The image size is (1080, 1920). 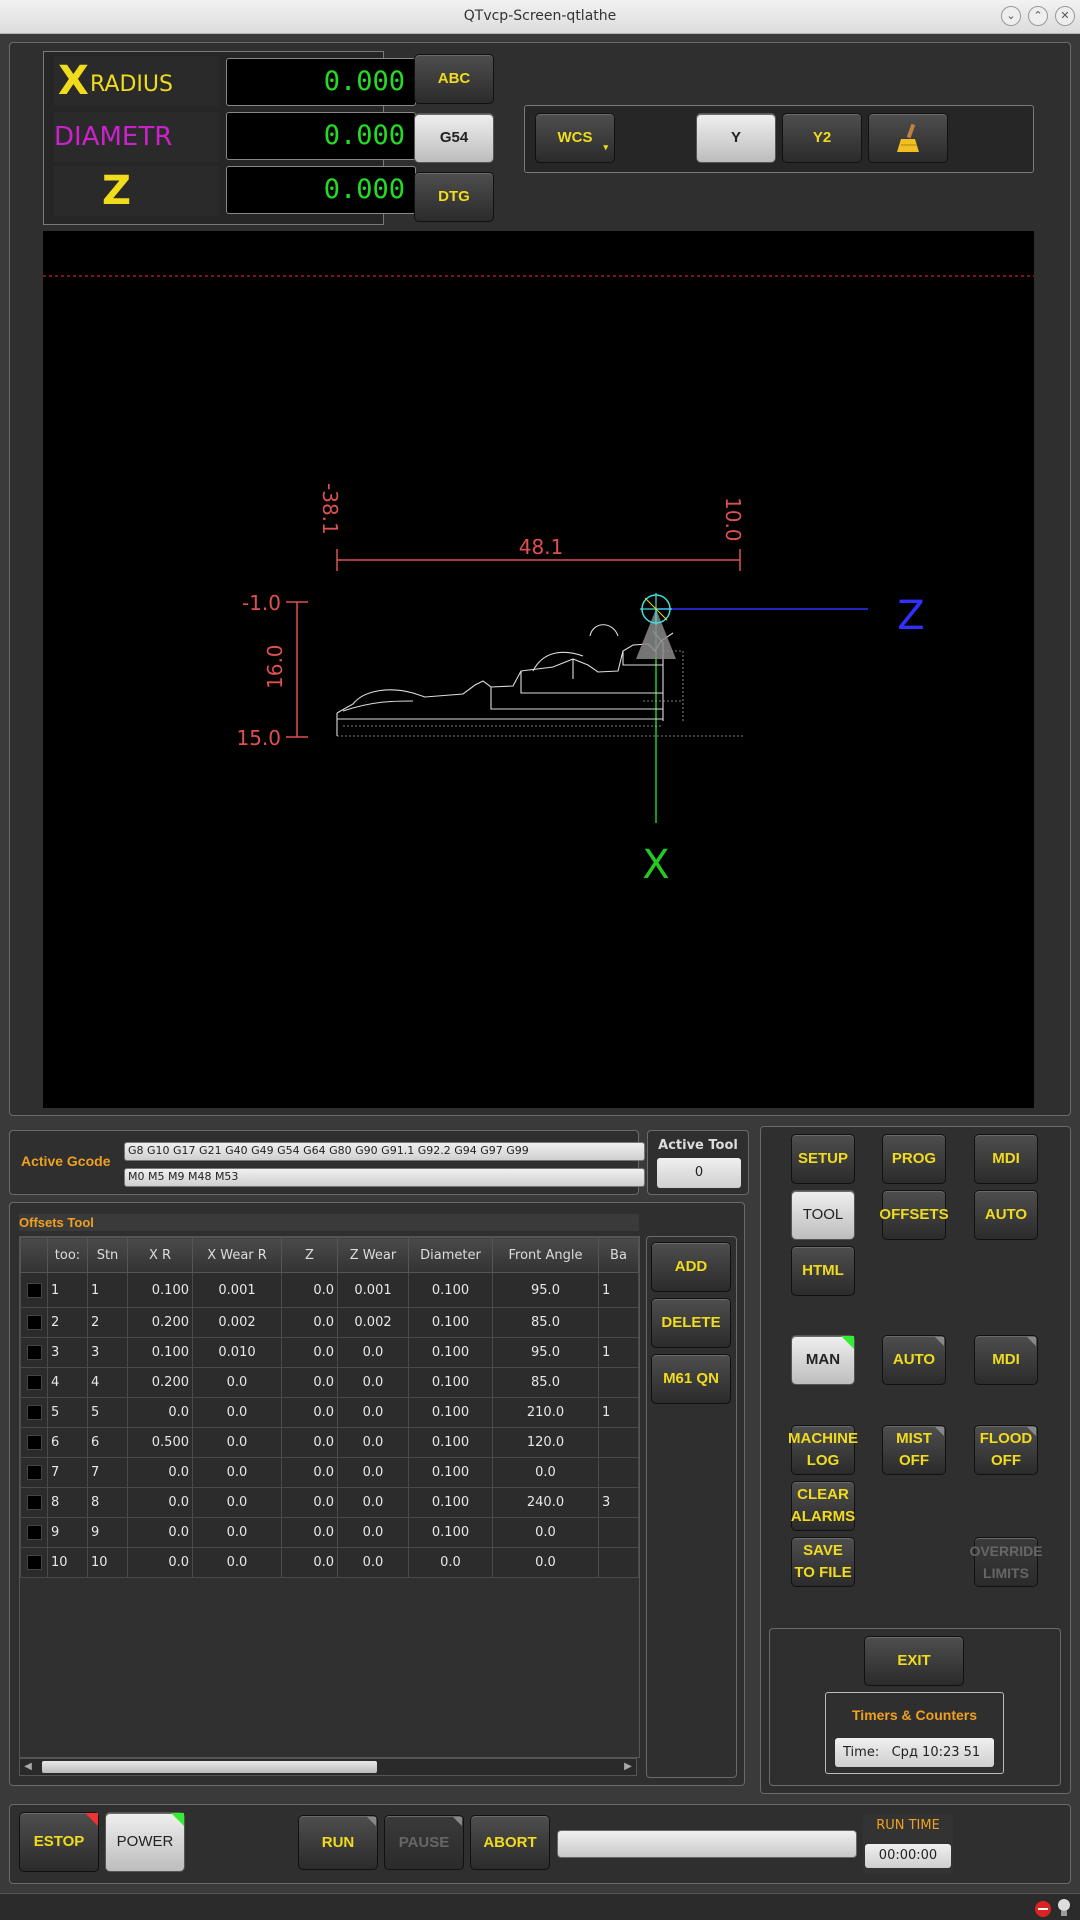 What do you see at coordinates (691, 1267) in the screenshot?
I see `add-tool-button: ADD` at bounding box center [691, 1267].